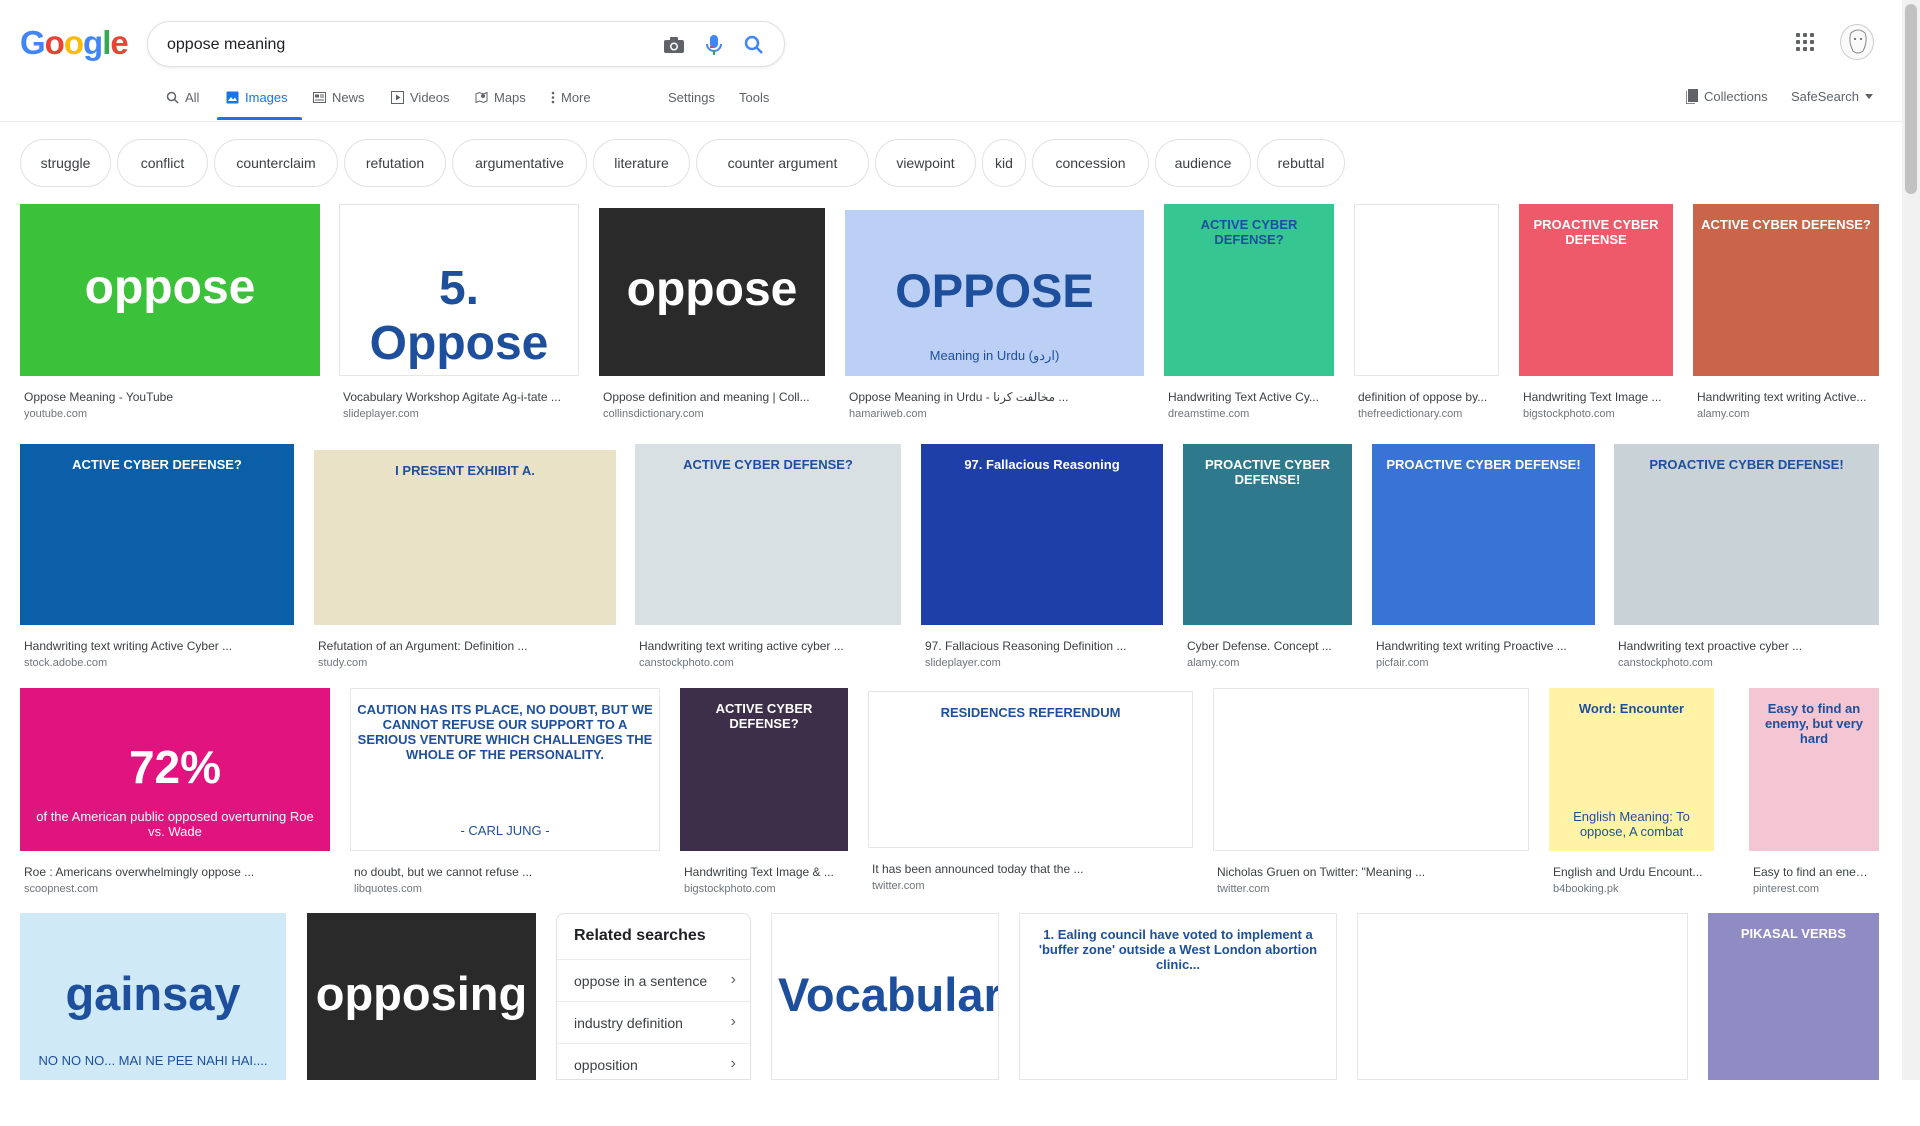 The image size is (1920, 1126). What do you see at coordinates (1301, 163) in the screenshot?
I see `related-chip: rebuttal` at bounding box center [1301, 163].